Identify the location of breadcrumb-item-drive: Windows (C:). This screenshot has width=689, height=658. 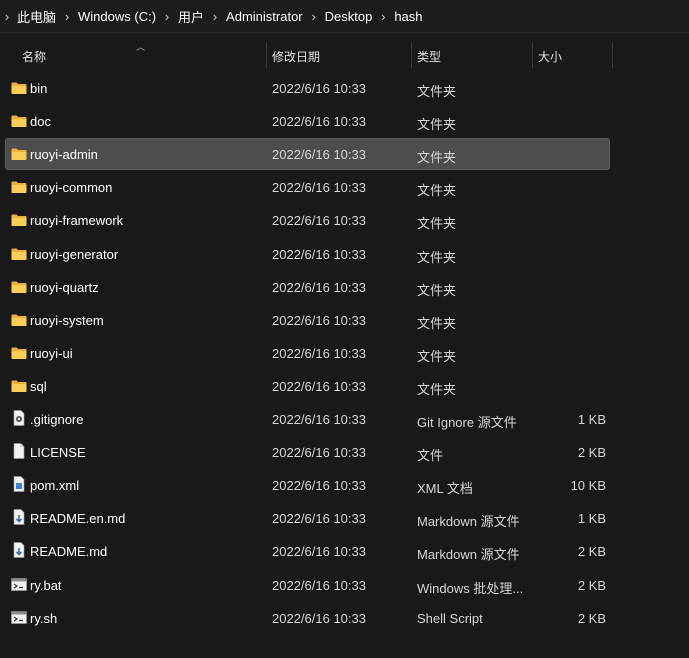
(117, 16).